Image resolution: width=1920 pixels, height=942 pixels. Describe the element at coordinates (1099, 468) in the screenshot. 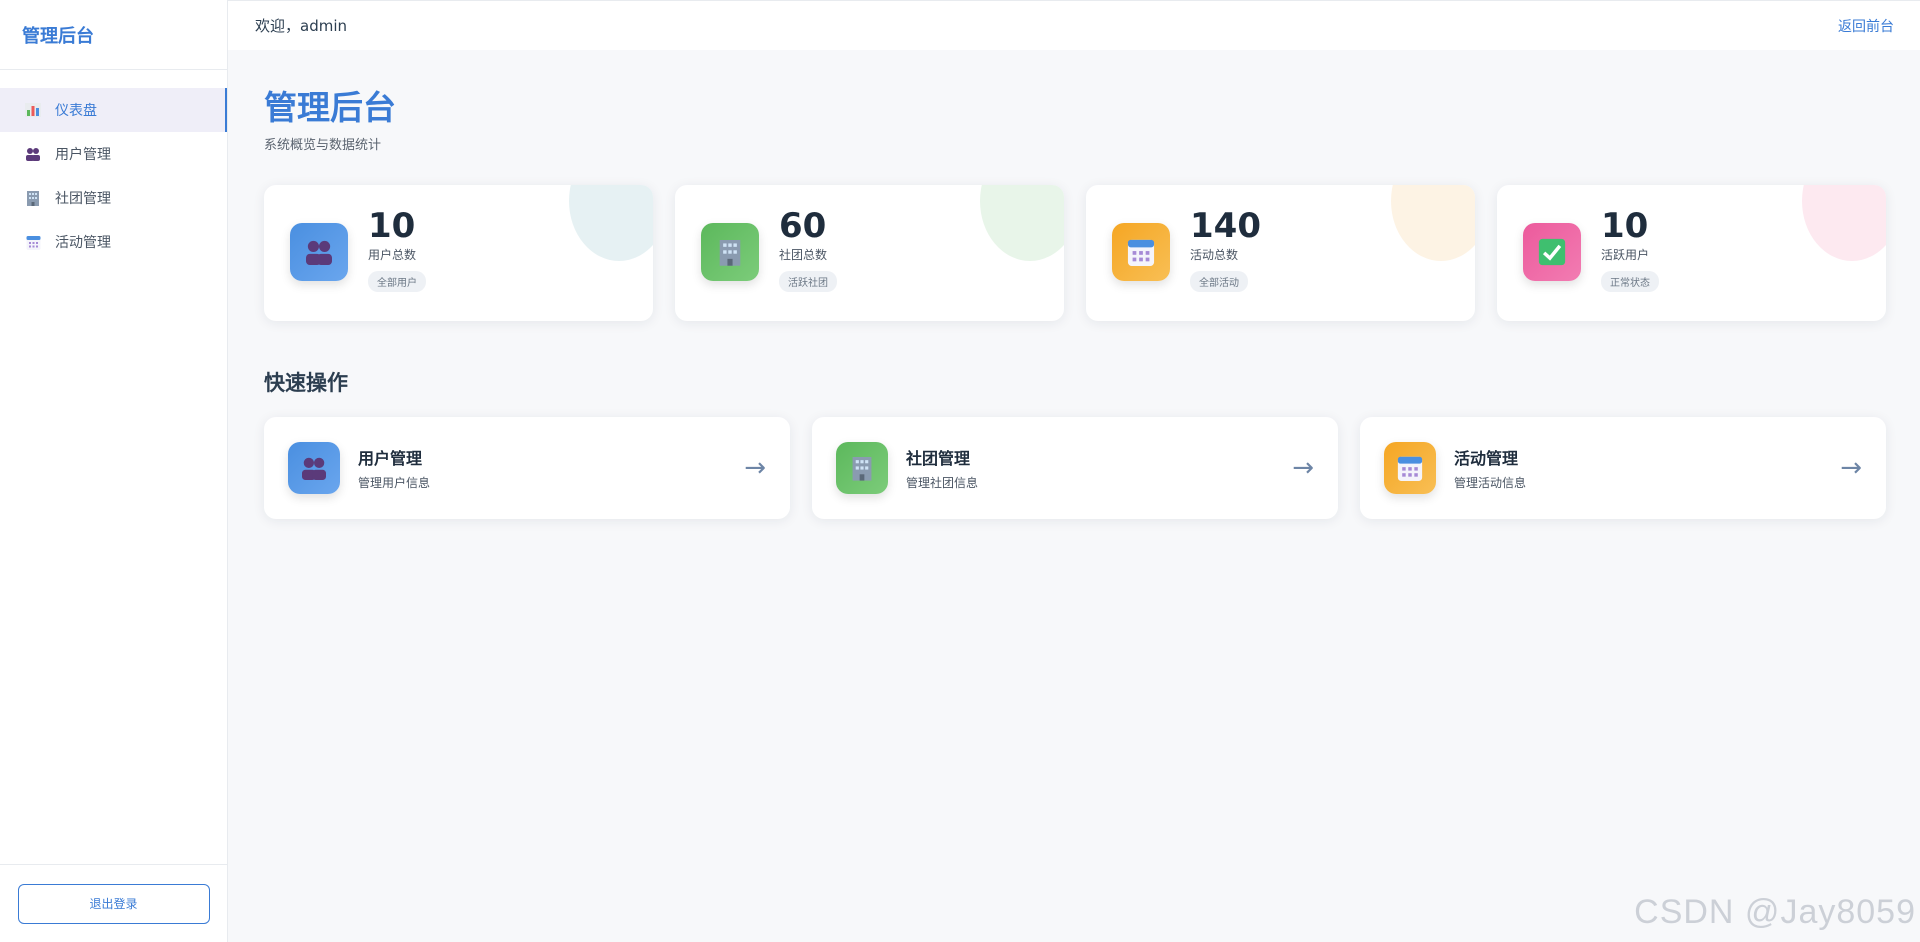

I see `action-text: 社团管理 管理社团信息` at that location.